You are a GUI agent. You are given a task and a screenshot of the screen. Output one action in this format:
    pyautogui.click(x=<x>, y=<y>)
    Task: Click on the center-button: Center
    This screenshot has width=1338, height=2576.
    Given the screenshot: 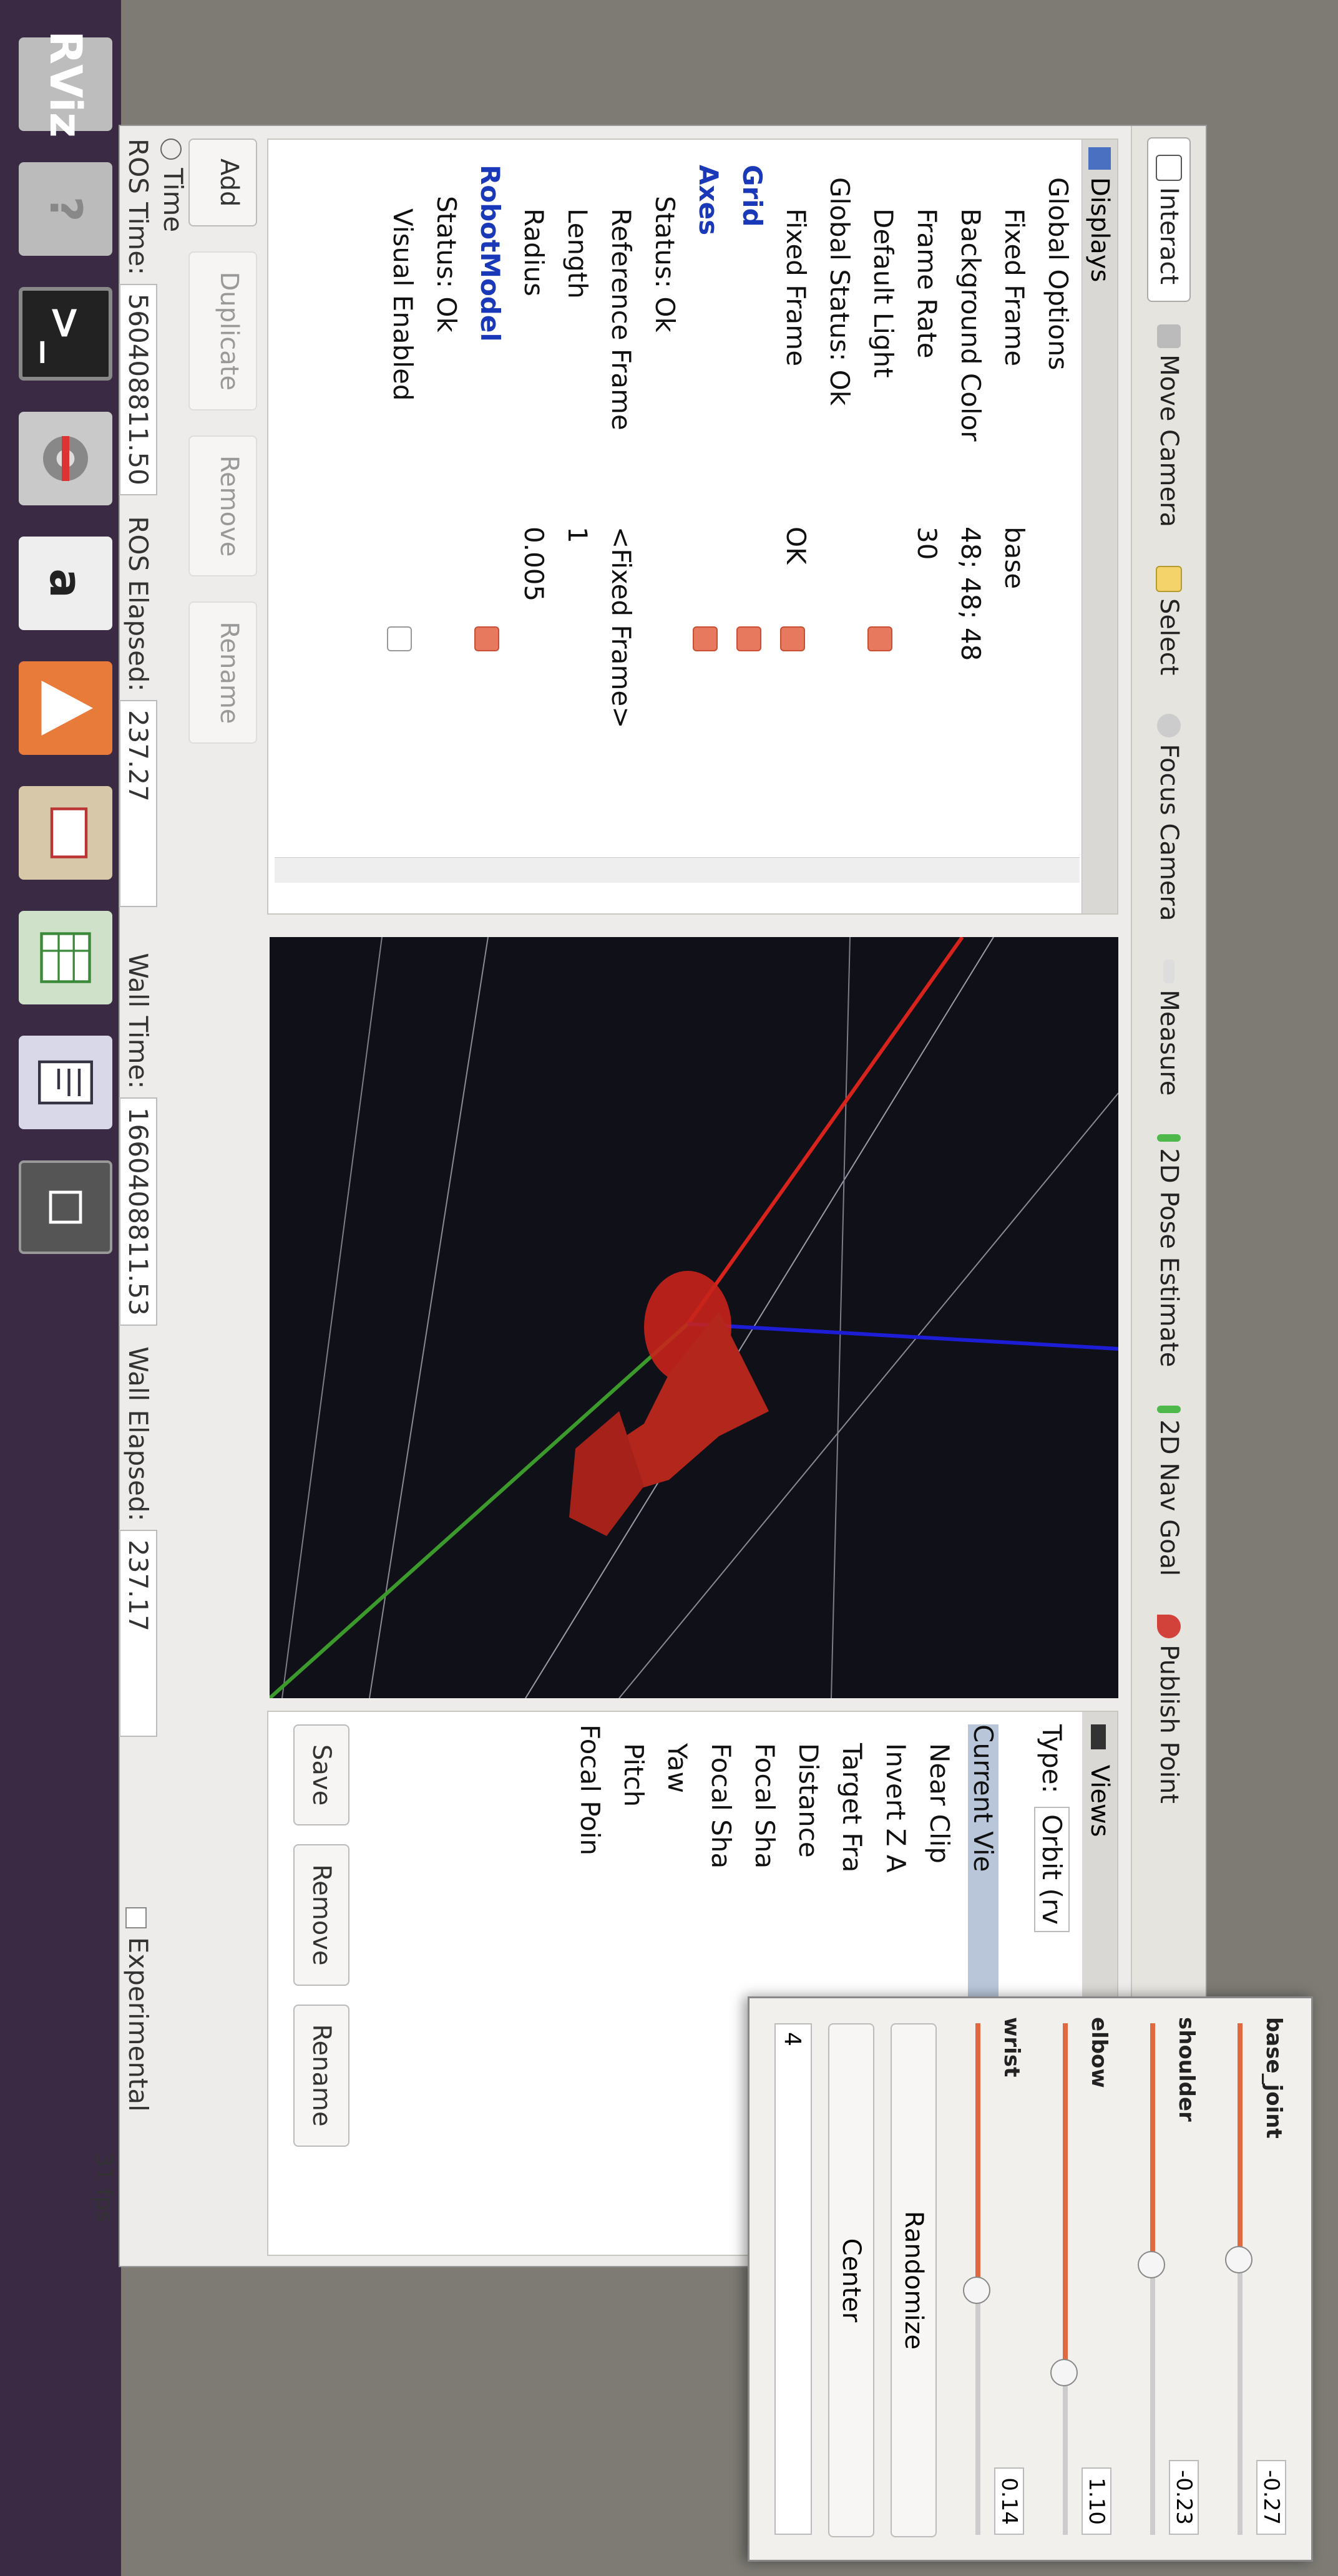 What is the action you would take?
    pyautogui.click(x=851, y=2280)
    